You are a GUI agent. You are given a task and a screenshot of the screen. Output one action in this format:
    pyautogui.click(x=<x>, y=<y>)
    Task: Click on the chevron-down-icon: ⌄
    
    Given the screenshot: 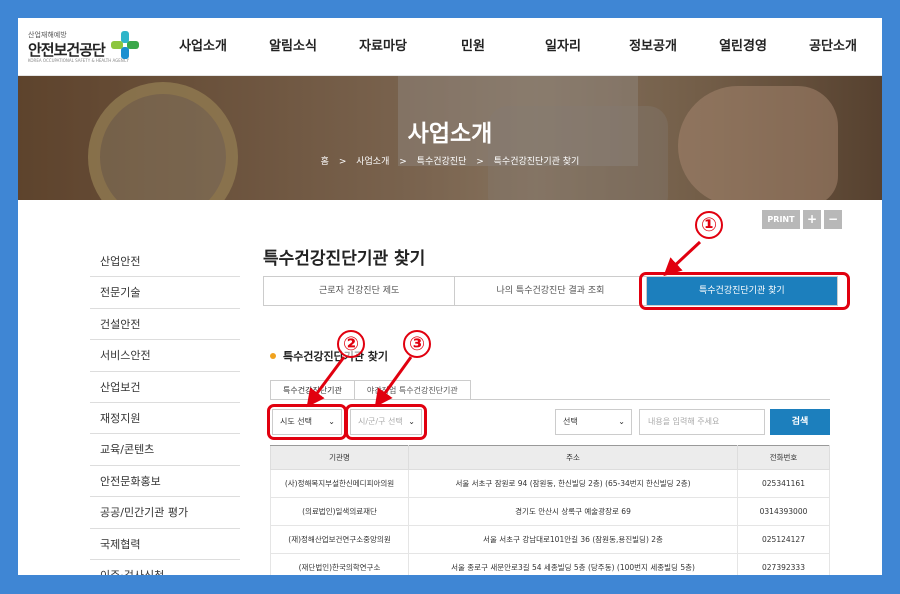 What is the action you would take?
    pyautogui.click(x=621, y=421)
    